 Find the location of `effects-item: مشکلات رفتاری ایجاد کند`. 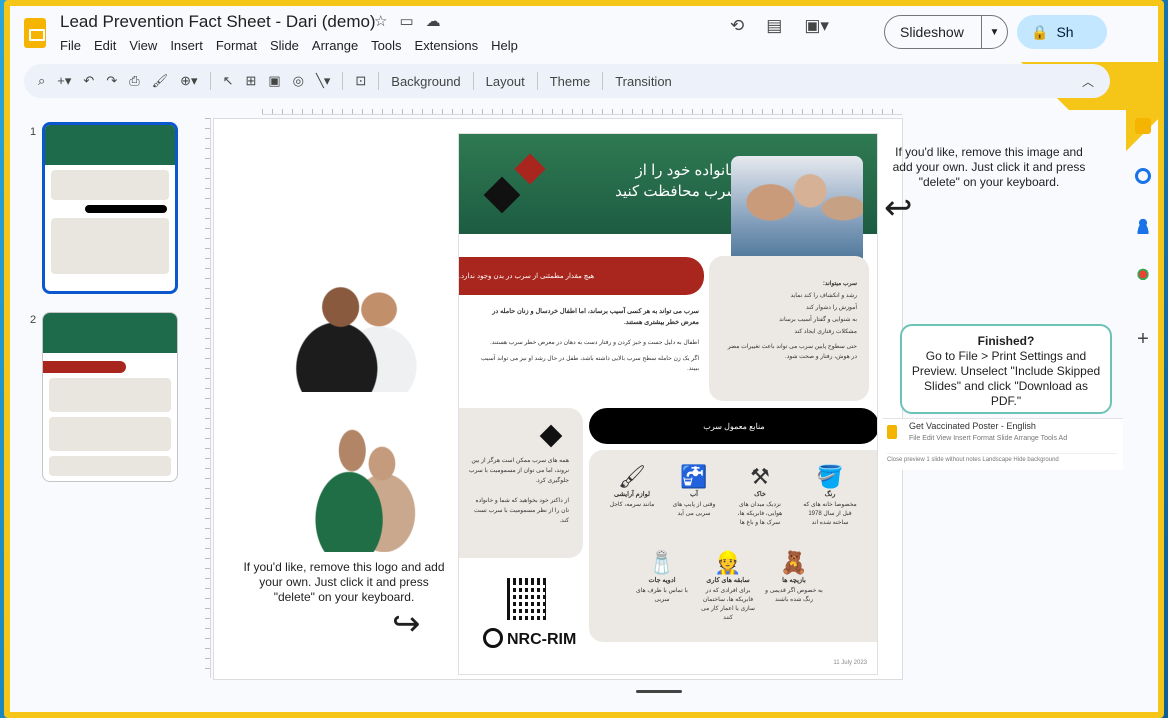

effects-item: مشکلات رفتاری ایجاد کند is located at coordinates (825, 332).